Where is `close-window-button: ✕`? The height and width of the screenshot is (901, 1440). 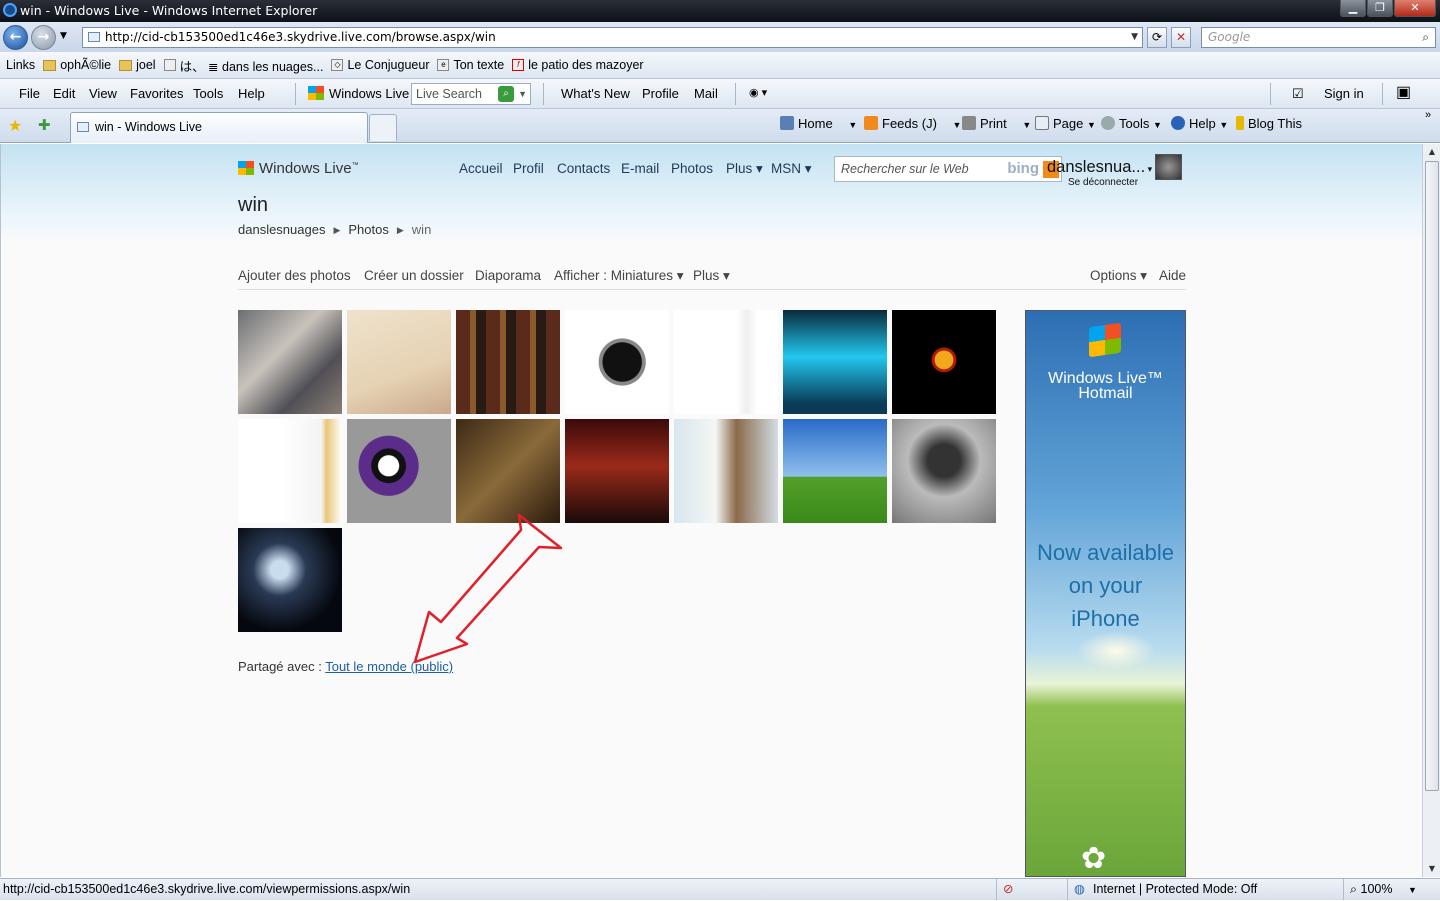
close-window-button: ✕ is located at coordinates (1415, 8).